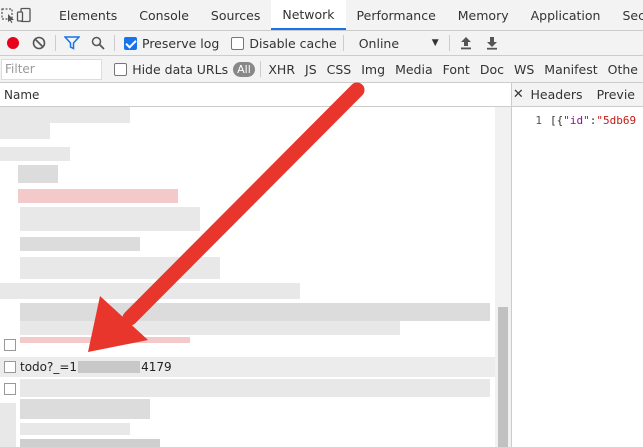 Image resolution: width=643 pixels, height=447 pixels. I want to click on tab-network: Network, so click(308, 15).